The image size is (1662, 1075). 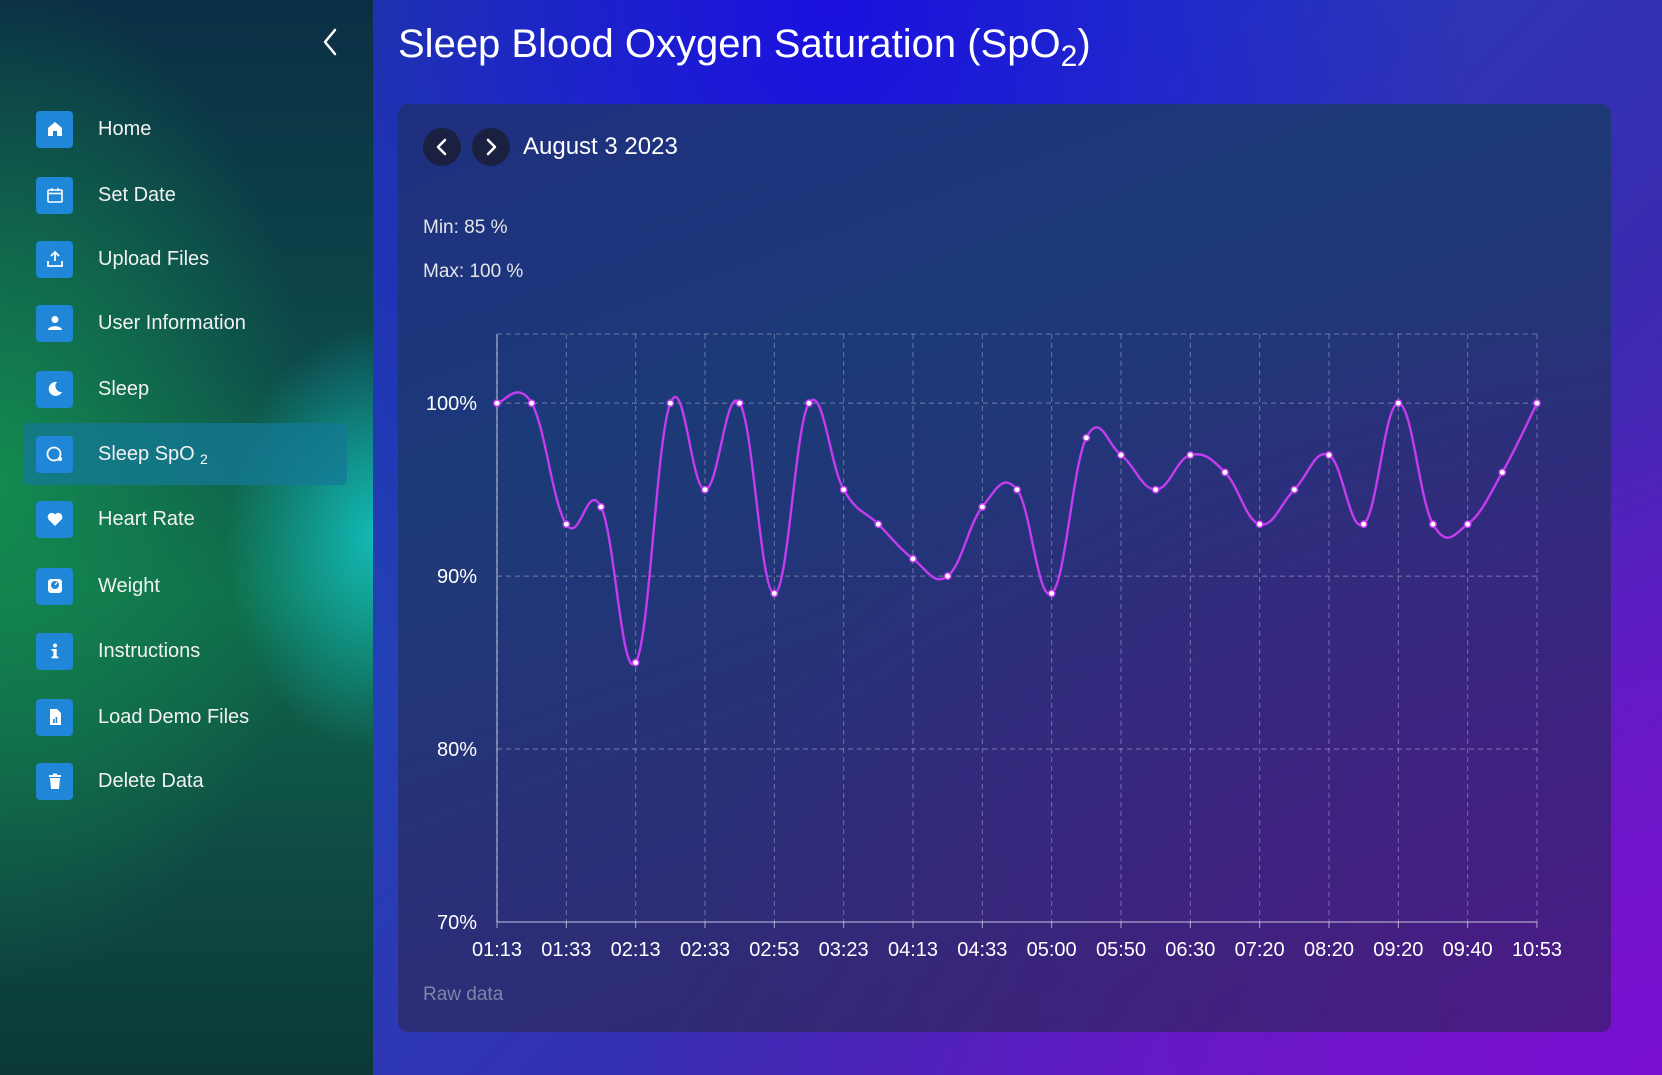 I want to click on sidebar-item-label: Heart Rate, so click(x=146, y=518).